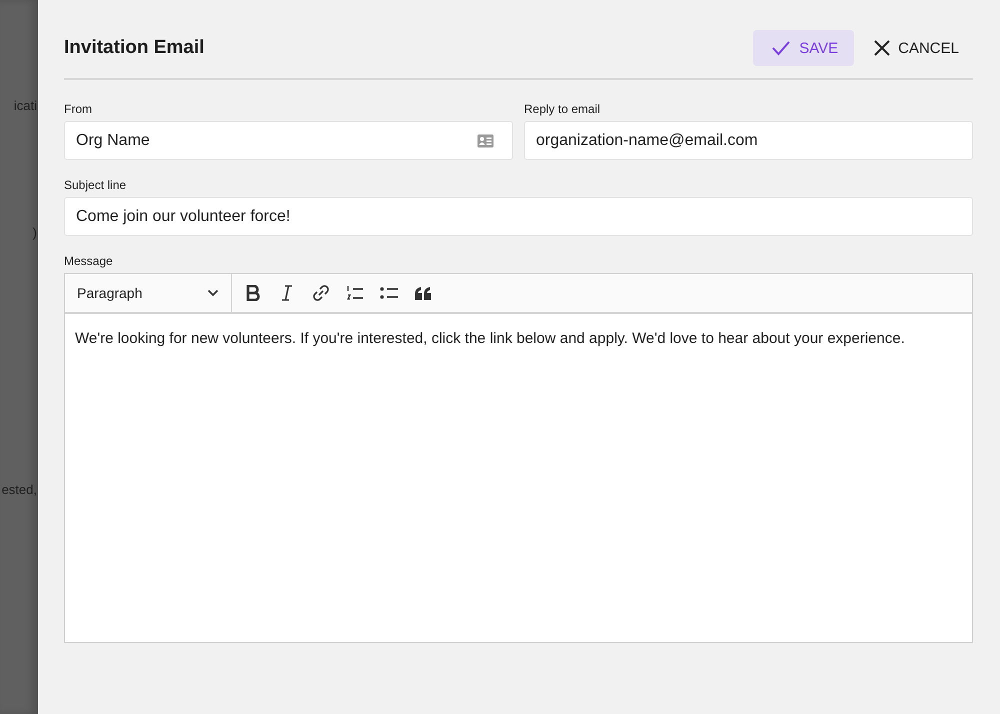  I want to click on cancel-button: CANCEL, so click(918, 48).